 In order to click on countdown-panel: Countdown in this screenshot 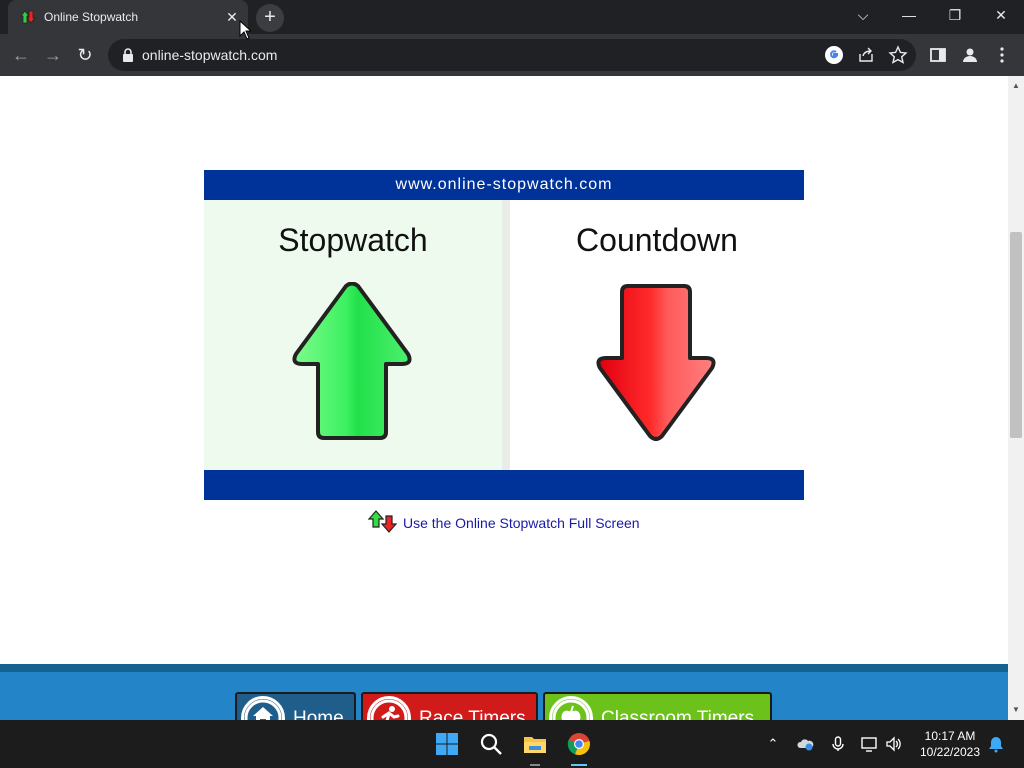, I will do `click(657, 335)`.